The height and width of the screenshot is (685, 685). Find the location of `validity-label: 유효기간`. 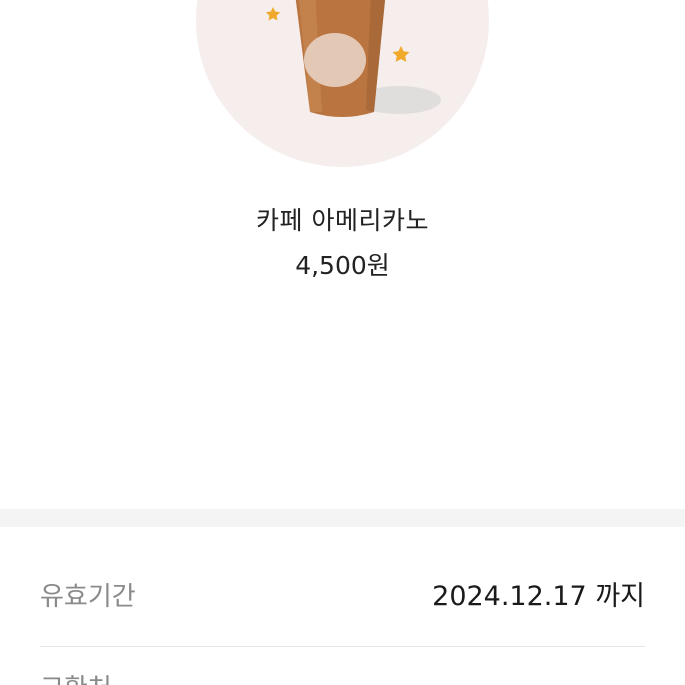

validity-label: 유효기간 is located at coordinates (88, 597).